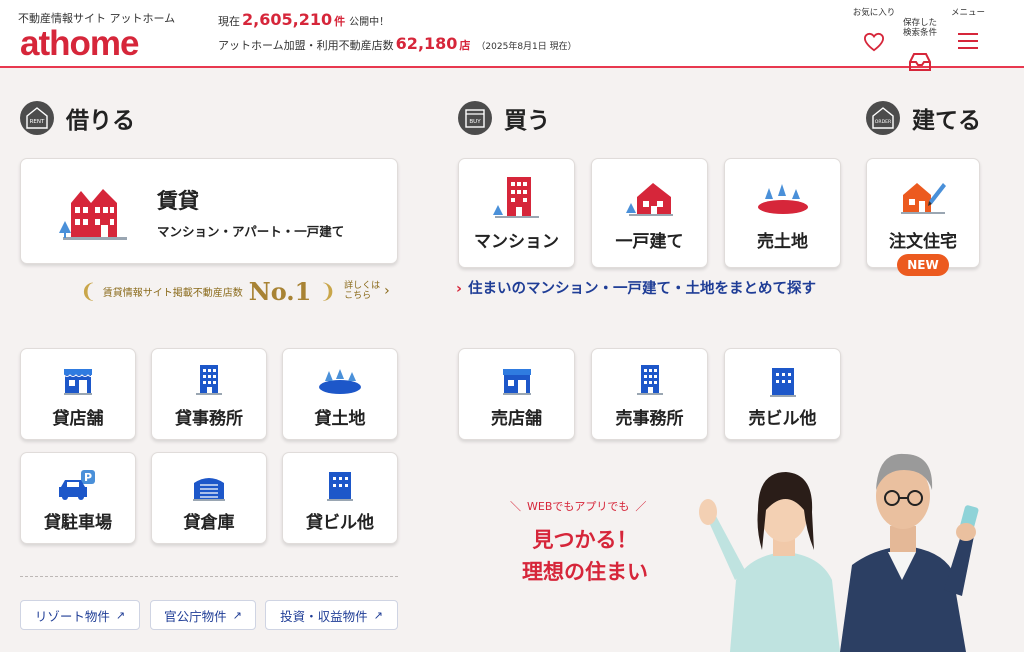 The height and width of the screenshot is (652, 1024). I want to click on stores-count: 62,180, so click(426, 43).